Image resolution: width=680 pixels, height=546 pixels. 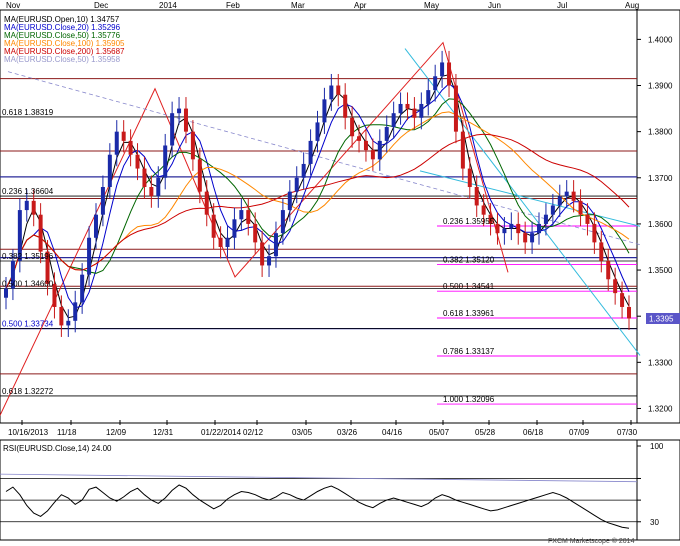 I want to click on month-label: Jul, so click(x=562, y=5).